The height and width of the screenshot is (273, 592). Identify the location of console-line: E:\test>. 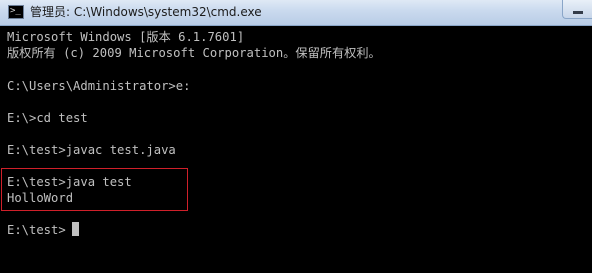
(36, 230).